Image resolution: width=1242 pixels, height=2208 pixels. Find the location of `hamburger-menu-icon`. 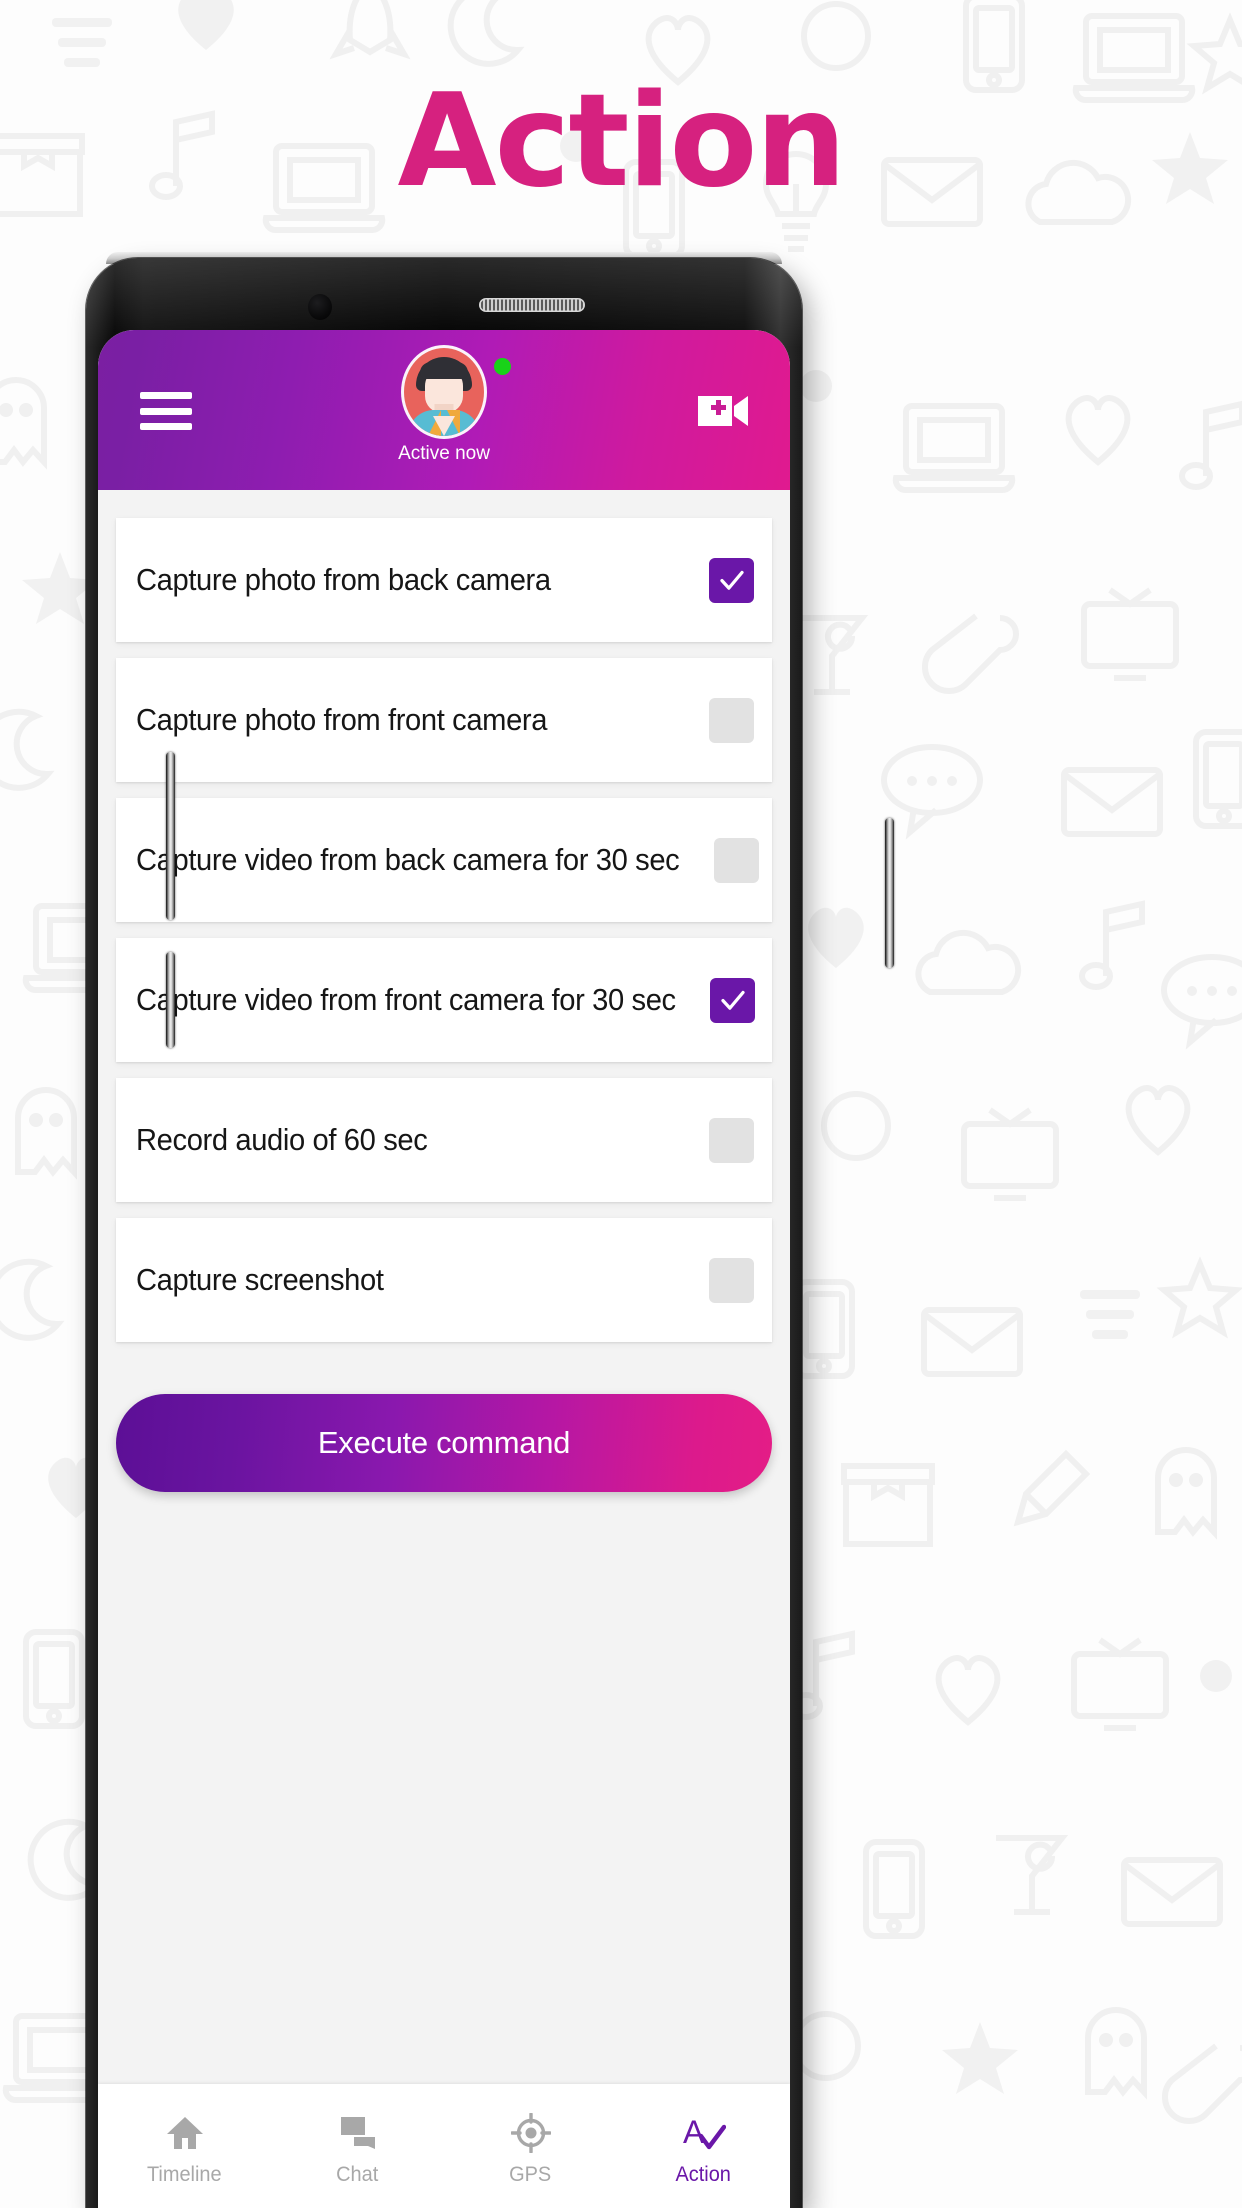

hamburger-menu-icon is located at coordinates (166, 411).